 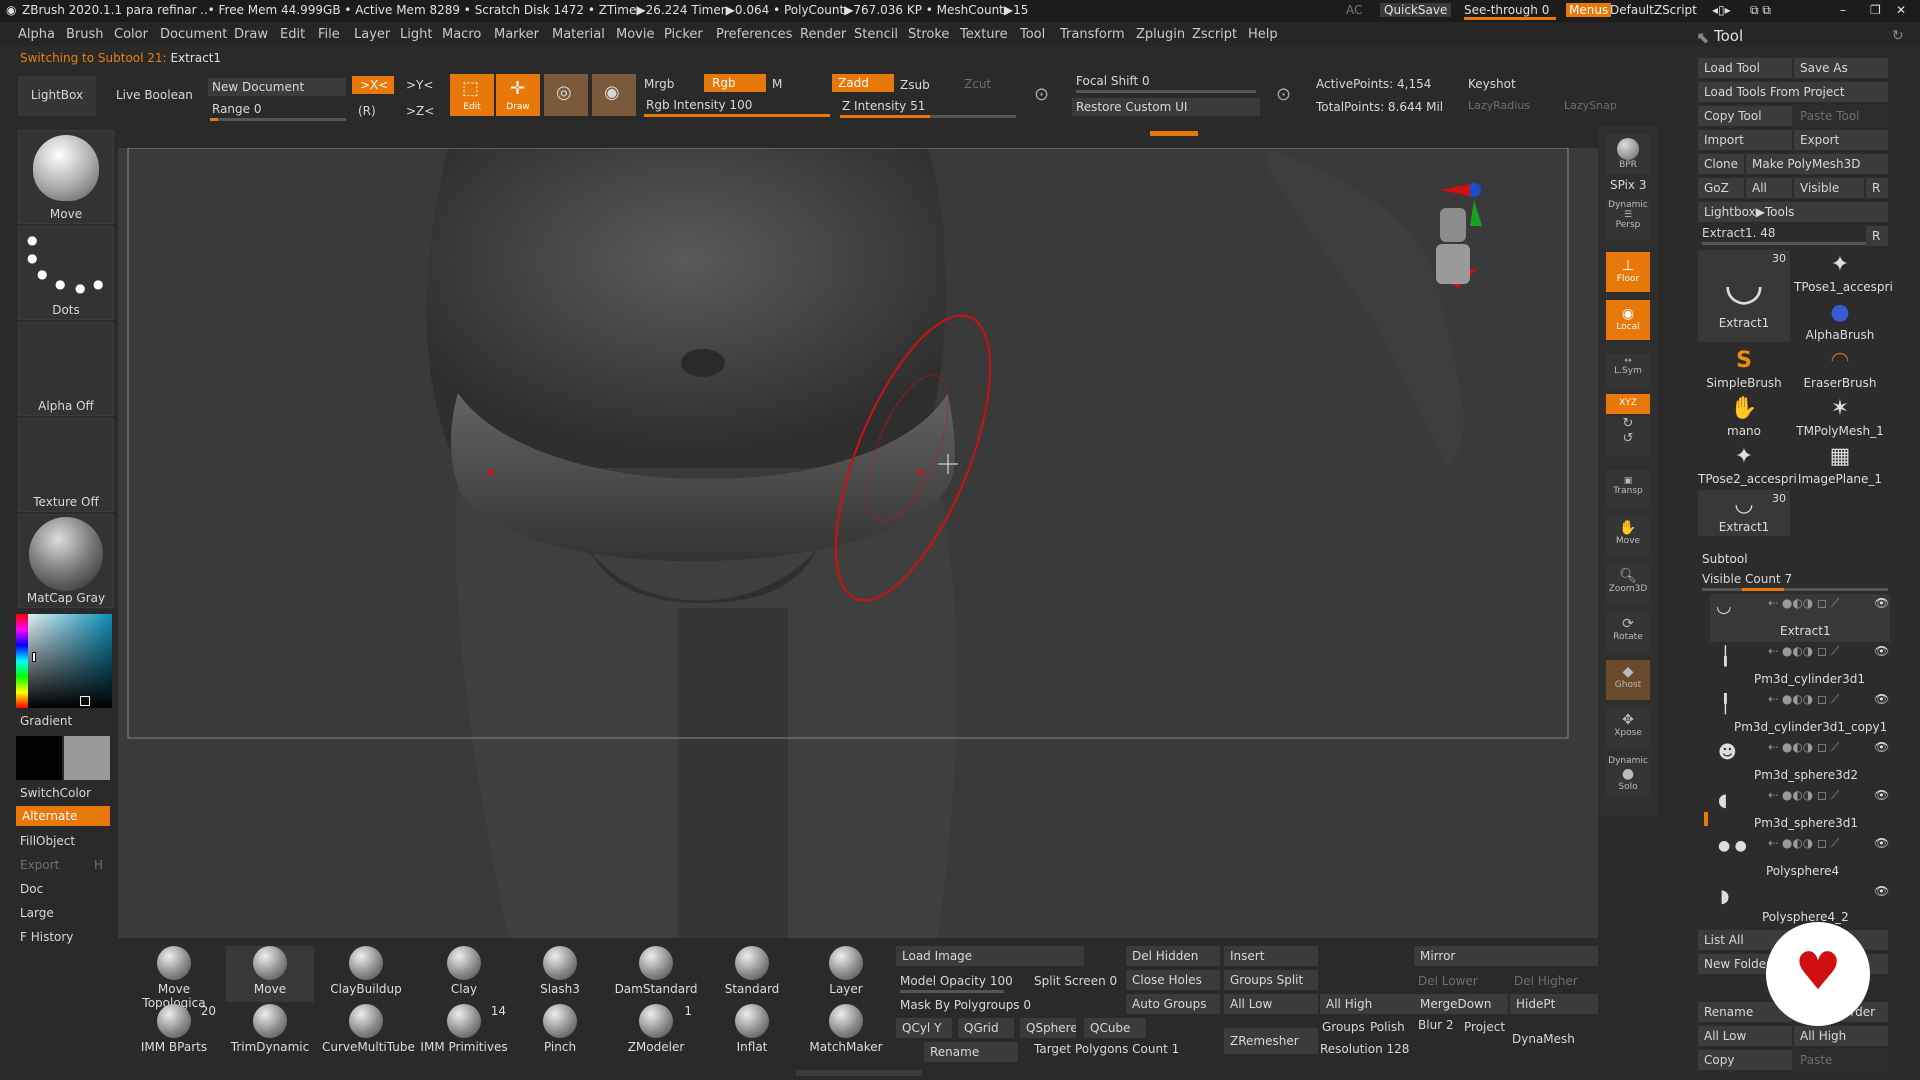 What do you see at coordinates (1628, 404) in the screenshot?
I see `xyz-button: XYZ` at bounding box center [1628, 404].